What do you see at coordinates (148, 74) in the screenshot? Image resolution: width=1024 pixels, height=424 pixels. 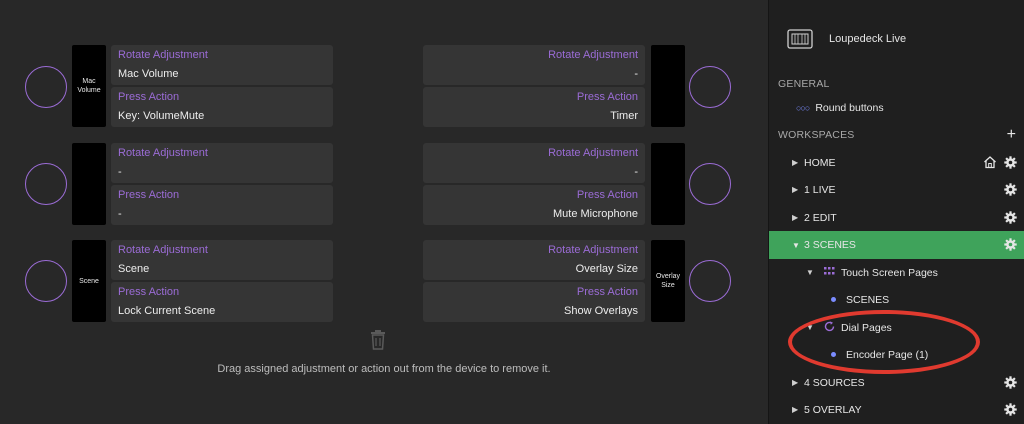 I see `slot-value: Mac Volume` at bounding box center [148, 74].